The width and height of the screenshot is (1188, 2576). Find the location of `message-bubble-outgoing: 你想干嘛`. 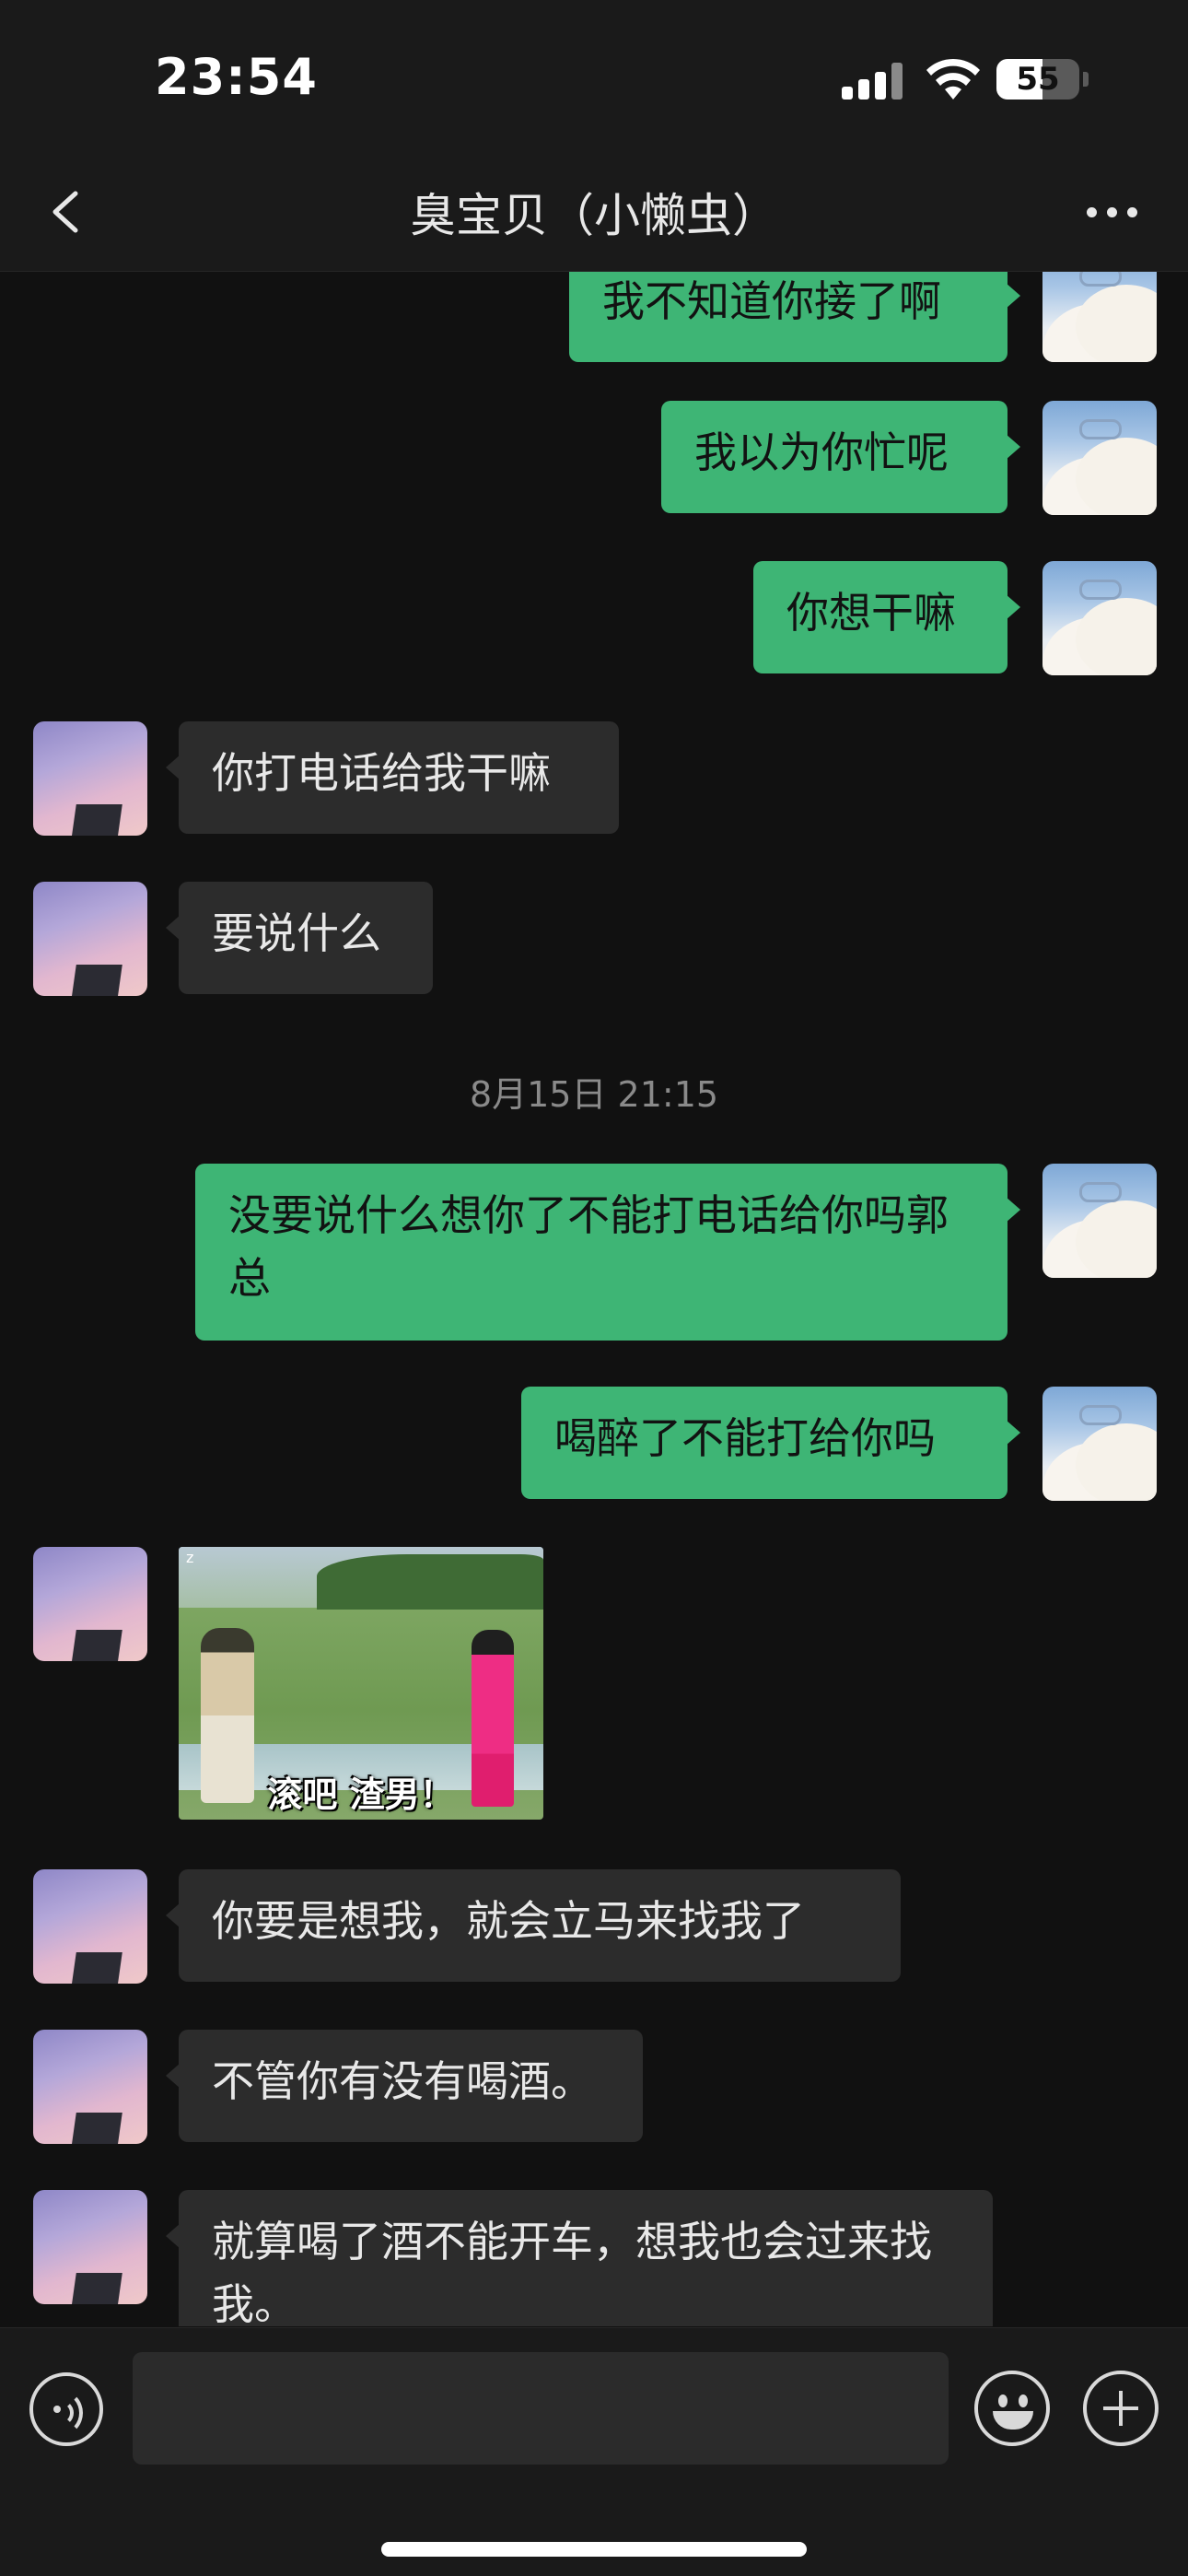

message-bubble-outgoing: 你想干嘛 is located at coordinates (886, 617).